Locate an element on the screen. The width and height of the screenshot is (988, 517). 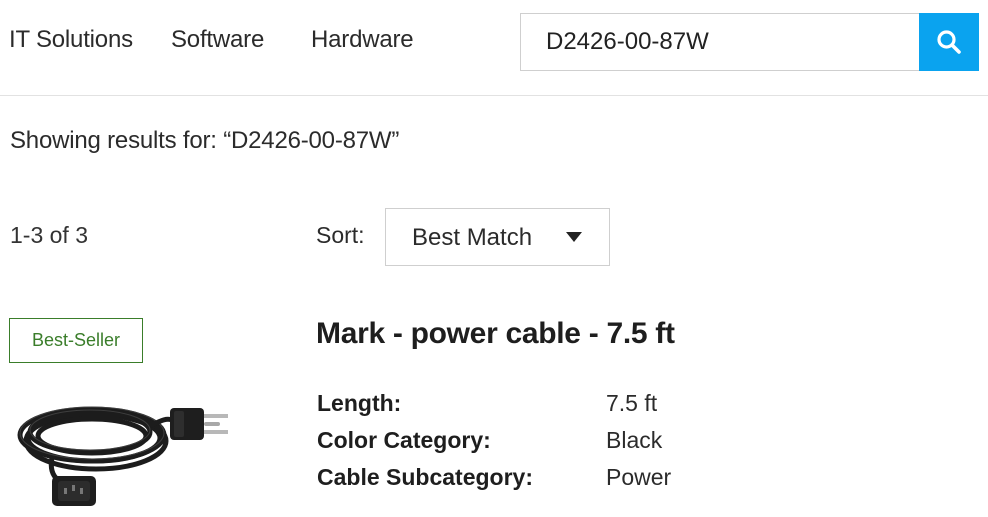
search-icon is located at coordinates (949, 42).